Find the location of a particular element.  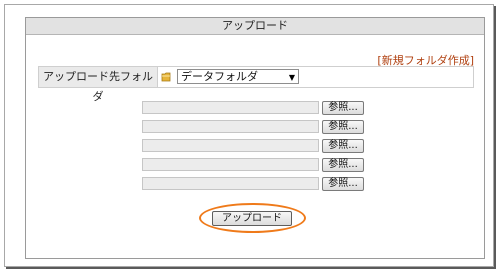

destination-folder-label: アップロード先フォルダ is located at coordinates (98, 85).